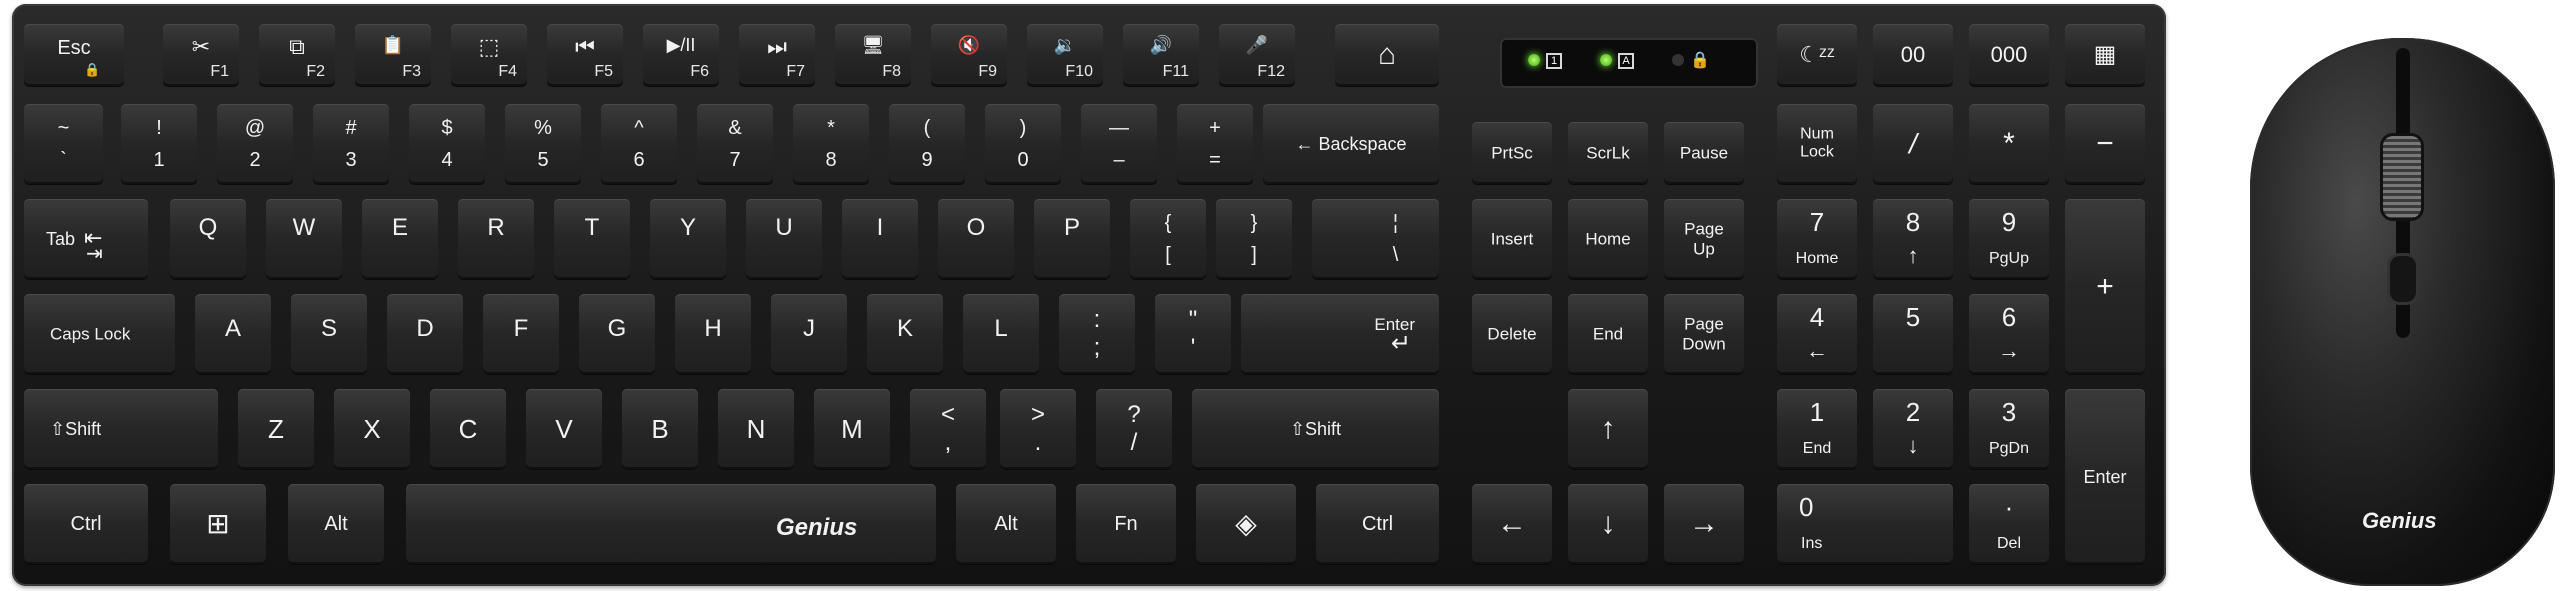  What do you see at coordinates (543, 144) in the screenshot?
I see `key-5: % 5` at bounding box center [543, 144].